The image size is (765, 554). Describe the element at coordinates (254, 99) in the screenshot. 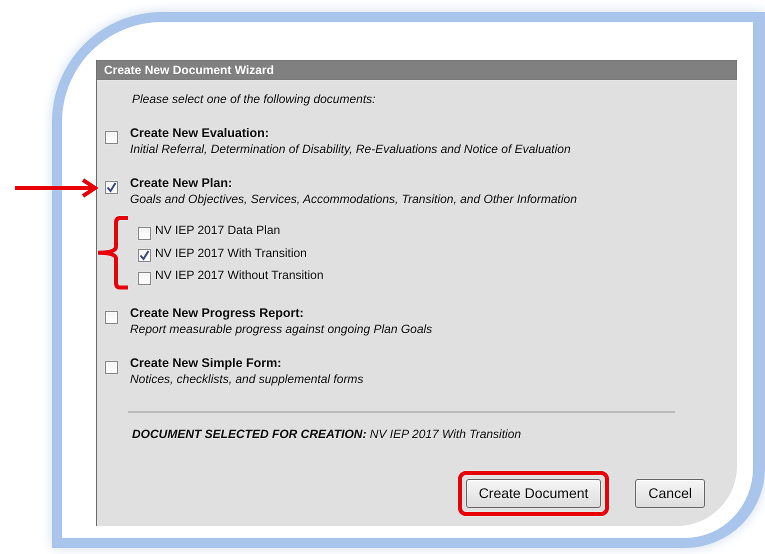

I see `instruction-text: Please select one of the following documents:` at that location.